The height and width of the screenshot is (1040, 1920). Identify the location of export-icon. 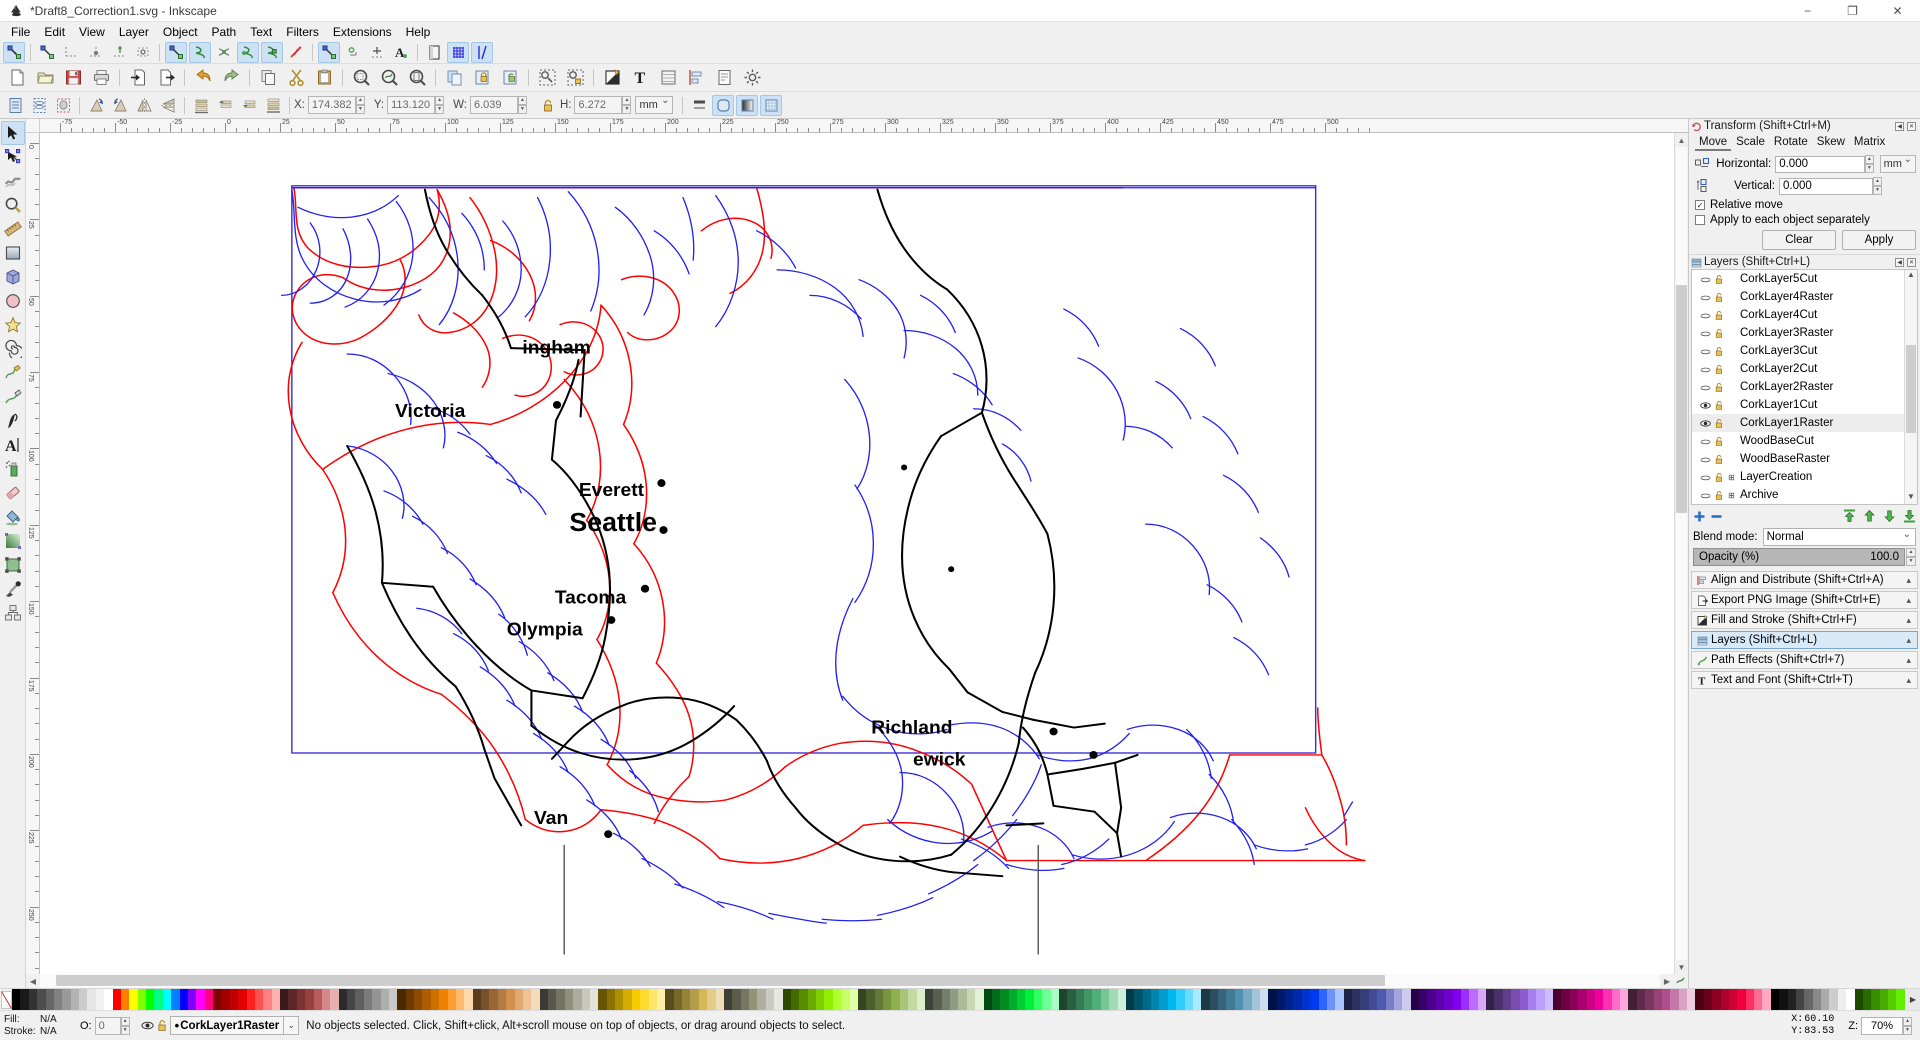
(166, 77).